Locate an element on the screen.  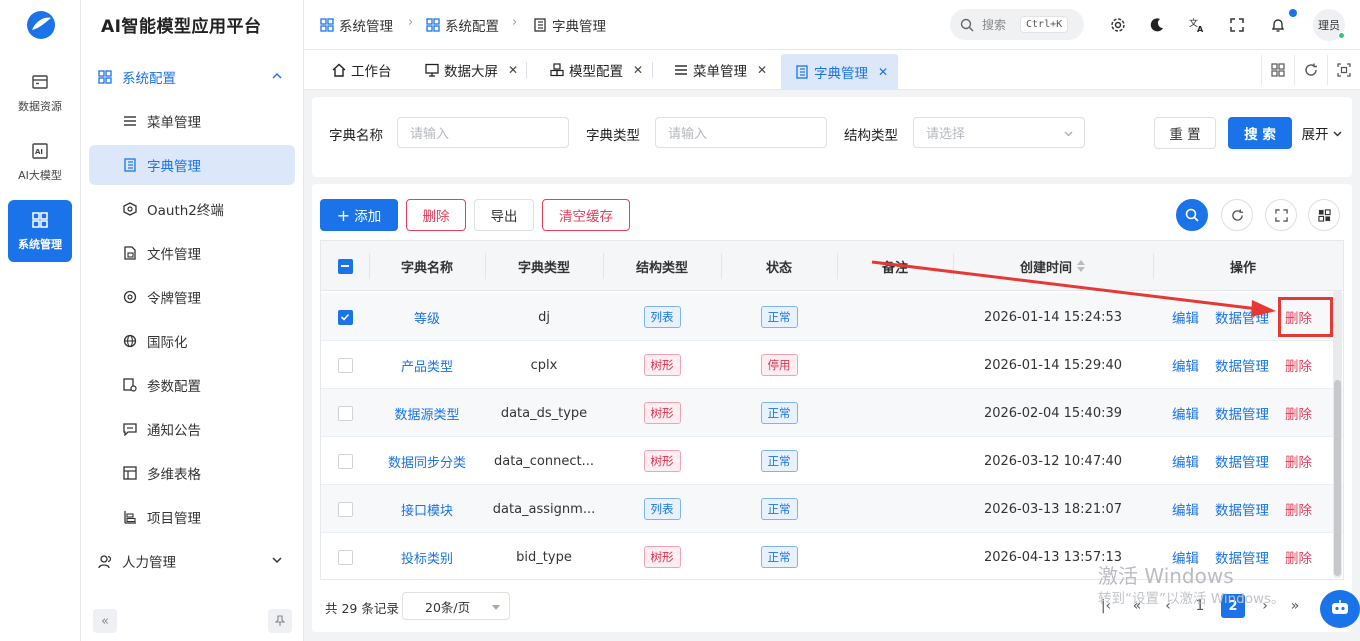
tab-refresh-button is located at coordinates (1310, 70).